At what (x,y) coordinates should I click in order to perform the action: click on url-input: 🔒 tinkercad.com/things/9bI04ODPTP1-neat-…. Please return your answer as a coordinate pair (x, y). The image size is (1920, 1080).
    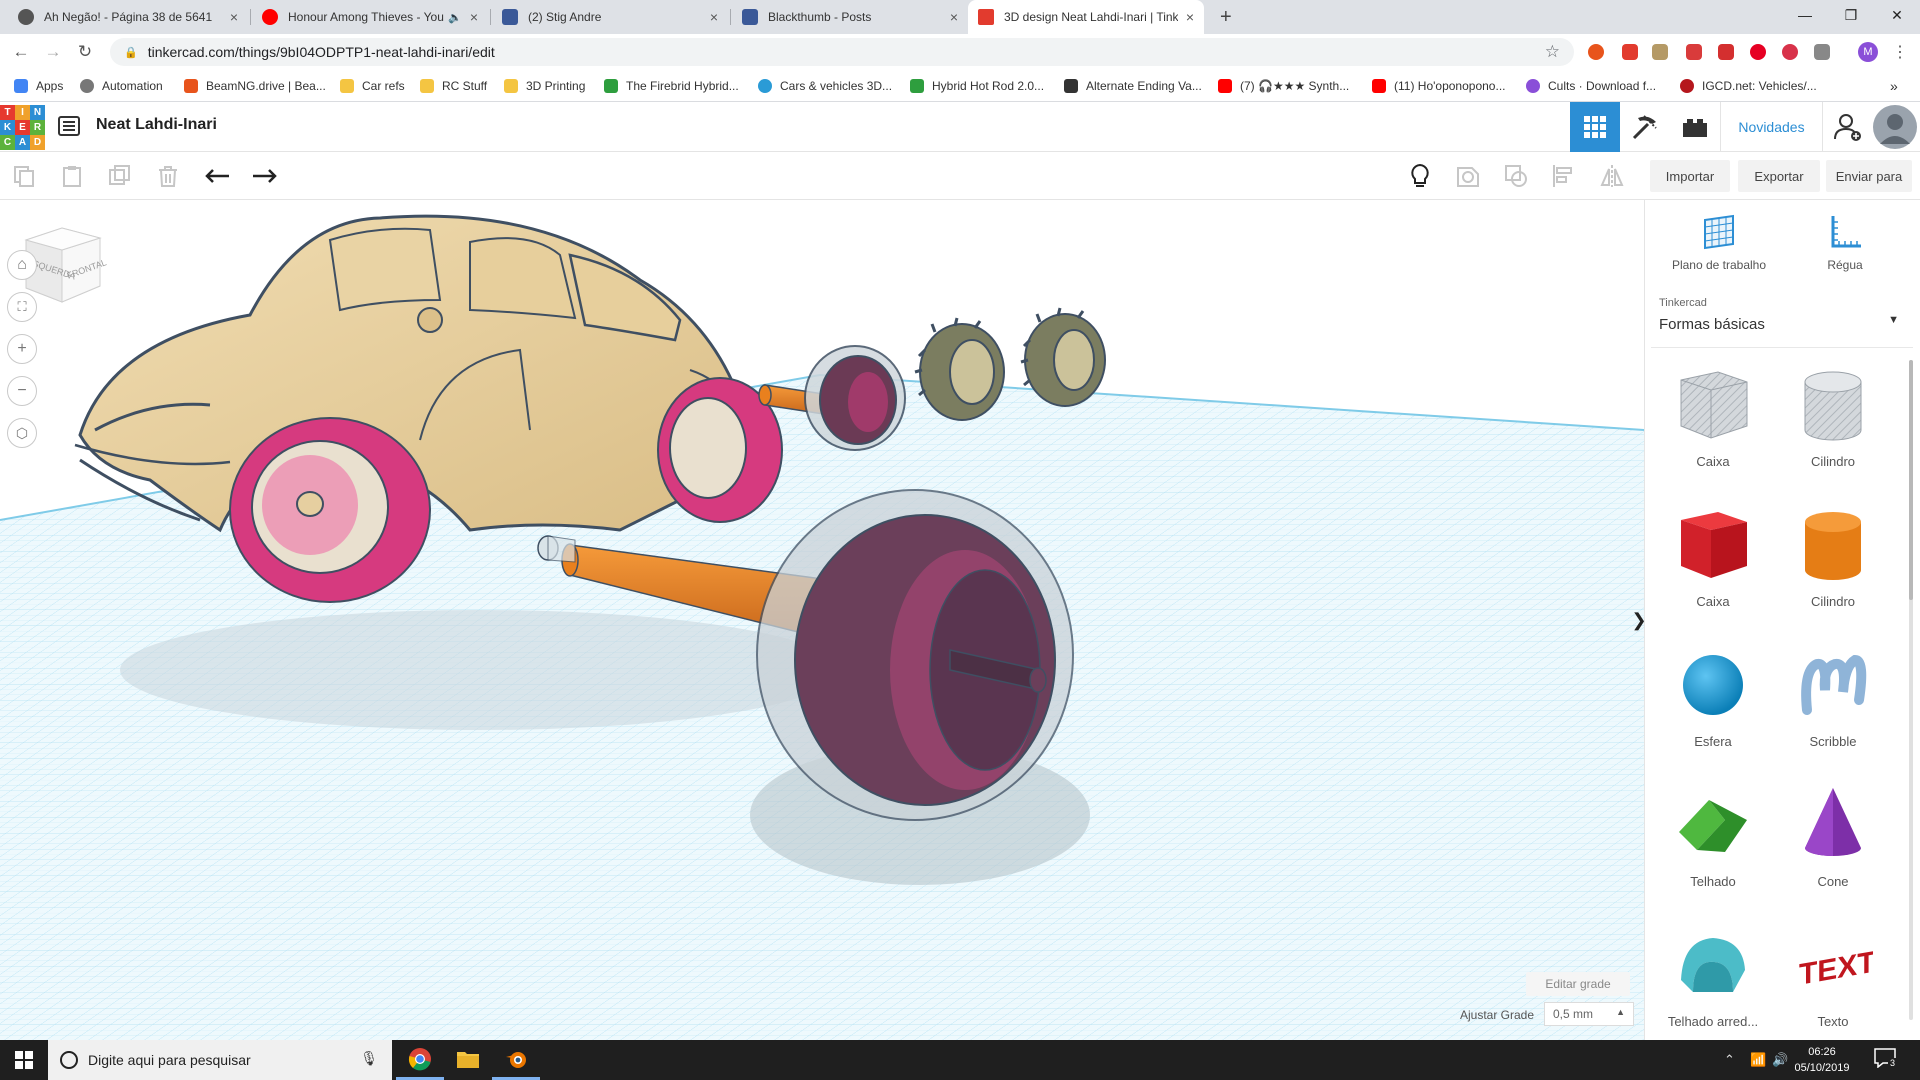
    Looking at the image, I should click on (842, 52).